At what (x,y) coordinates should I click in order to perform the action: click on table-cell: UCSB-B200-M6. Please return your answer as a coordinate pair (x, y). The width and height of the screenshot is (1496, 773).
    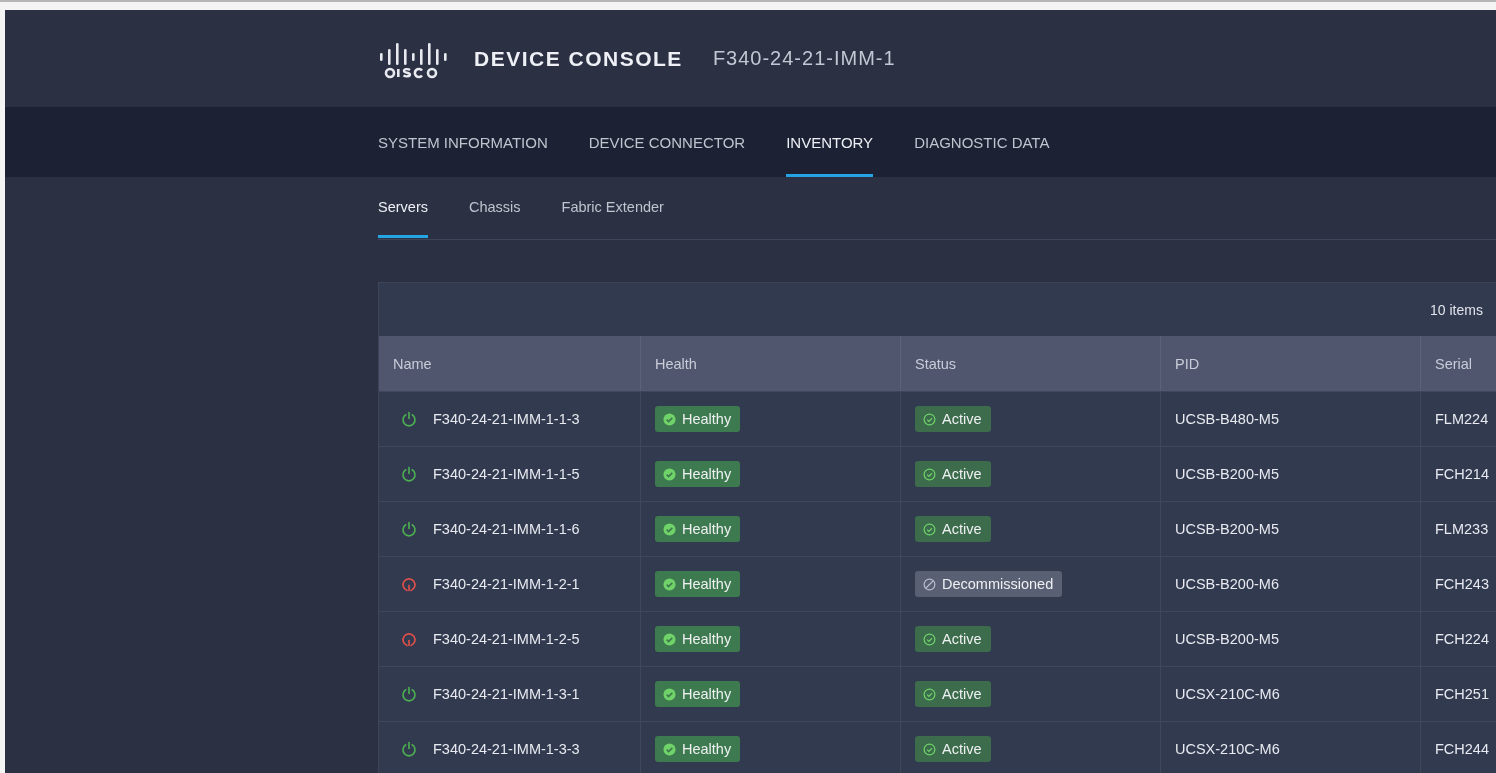
    Looking at the image, I should click on (1291, 584).